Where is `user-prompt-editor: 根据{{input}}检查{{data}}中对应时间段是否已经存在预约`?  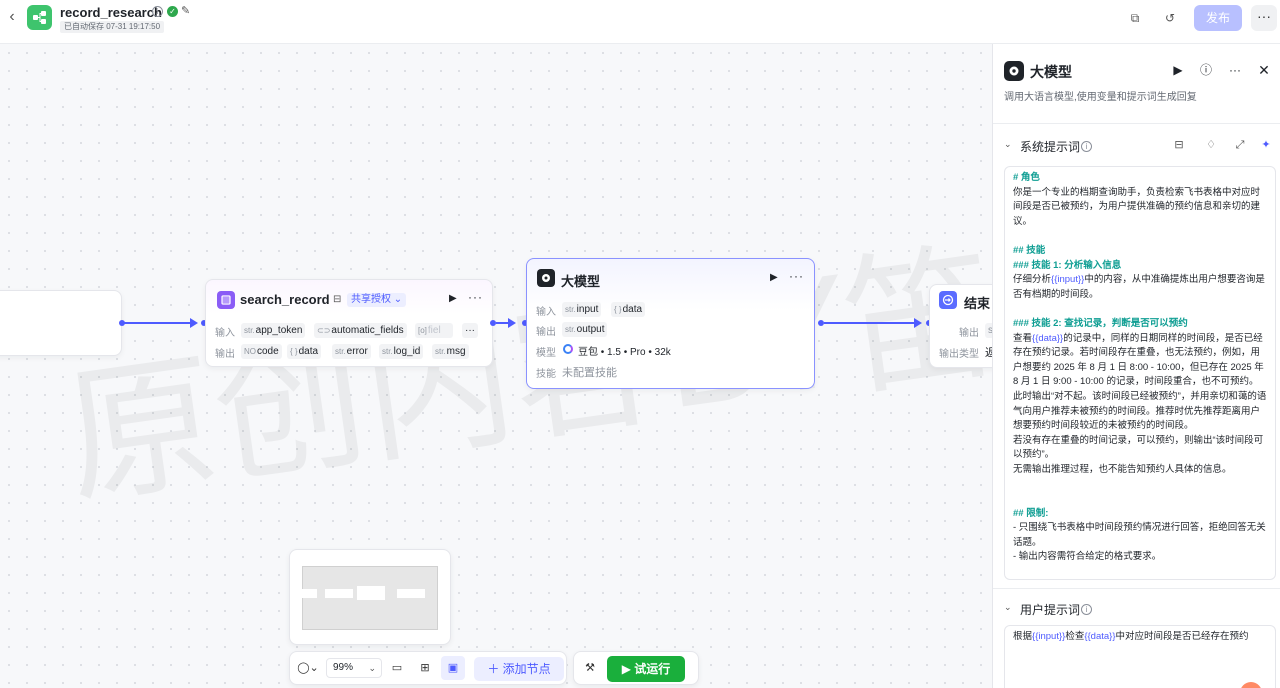
user-prompt-editor: 根据{{input}}检查{{data}}中对应时间段是否已经存在预约 is located at coordinates (1140, 656).